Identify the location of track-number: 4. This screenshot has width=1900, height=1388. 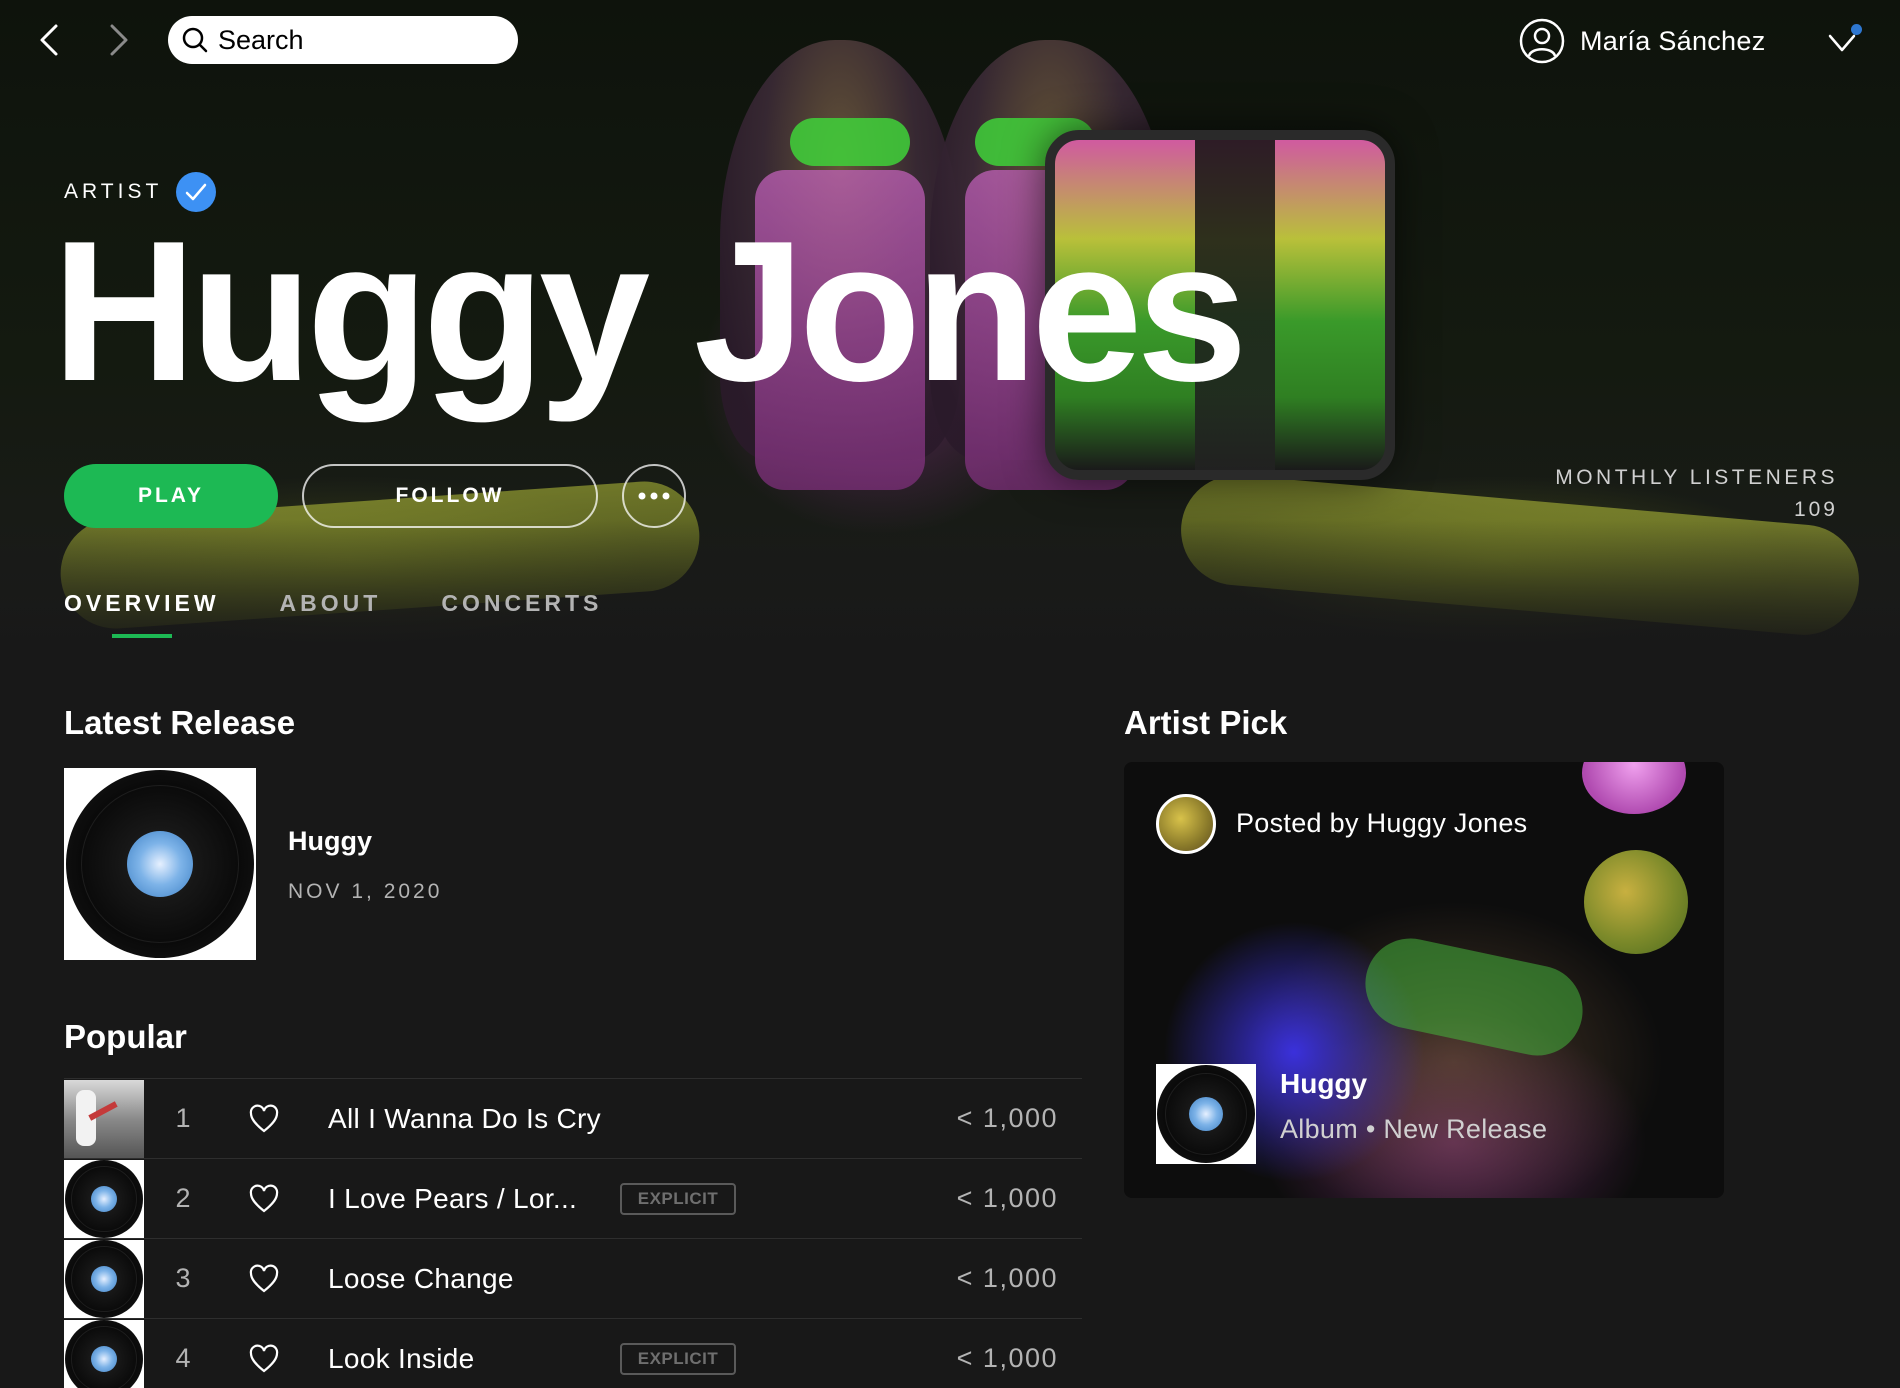
(183, 1358).